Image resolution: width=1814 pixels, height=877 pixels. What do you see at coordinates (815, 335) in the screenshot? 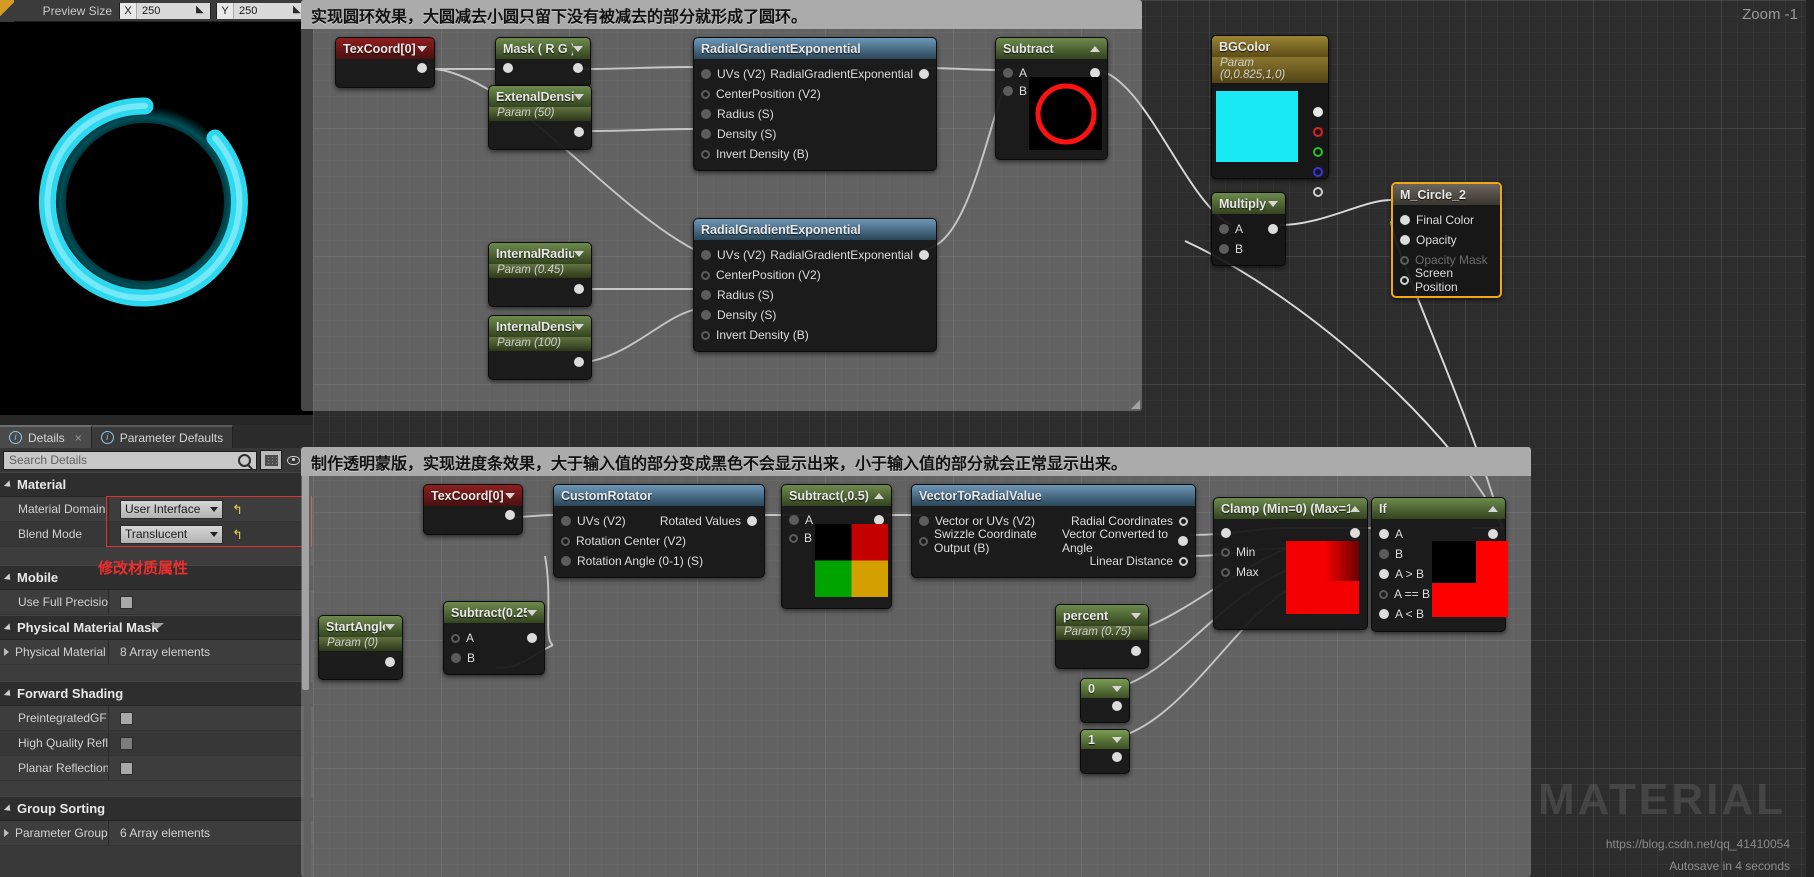
I see `pin-row: Invert Density (B)` at bounding box center [815, 335].